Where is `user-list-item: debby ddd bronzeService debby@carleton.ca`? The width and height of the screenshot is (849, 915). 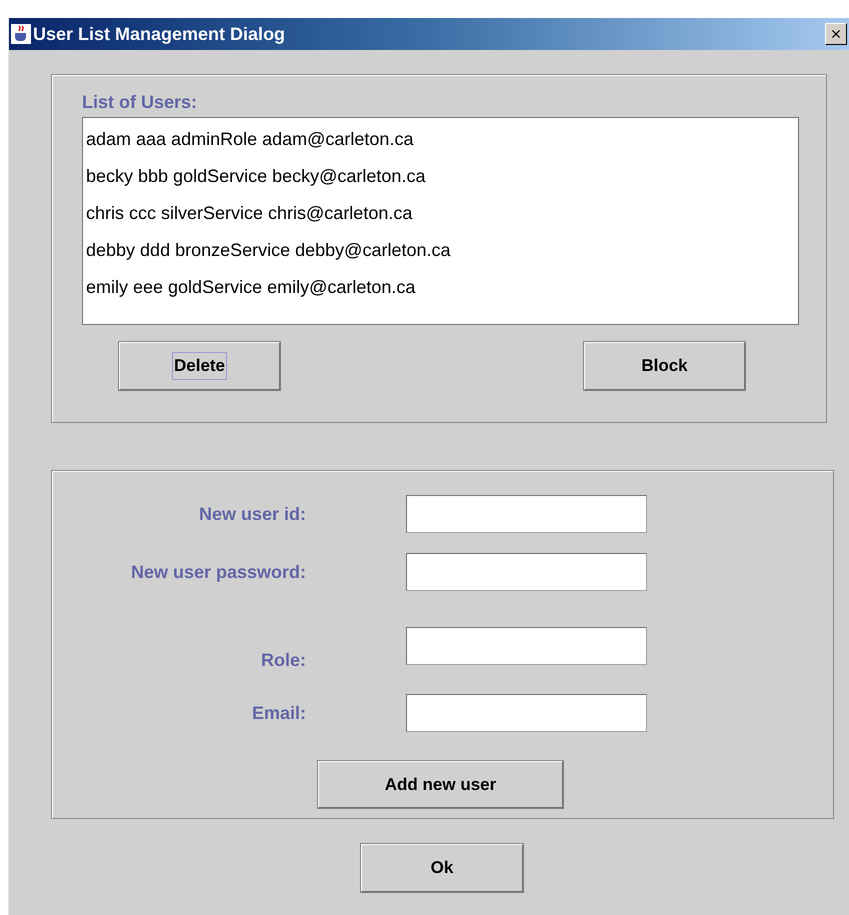
user-list-item: debby ddd bronzeService debby@carleton.ca is located at coordinates (268, 250).